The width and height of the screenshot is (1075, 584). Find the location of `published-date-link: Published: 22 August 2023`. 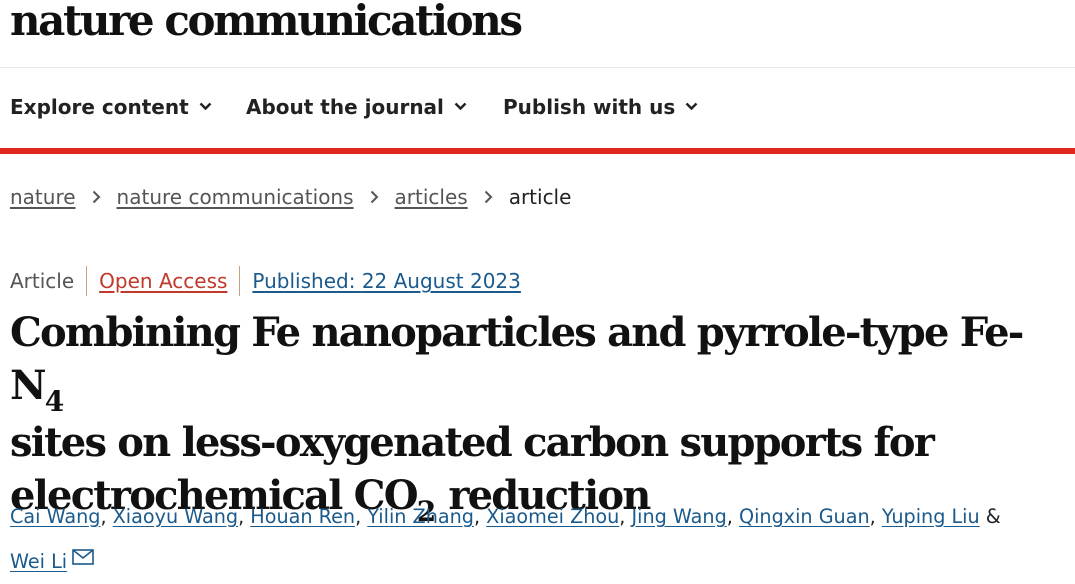

published-date-link: Published: 22 August 2023 is located at coordinates (386, 281).